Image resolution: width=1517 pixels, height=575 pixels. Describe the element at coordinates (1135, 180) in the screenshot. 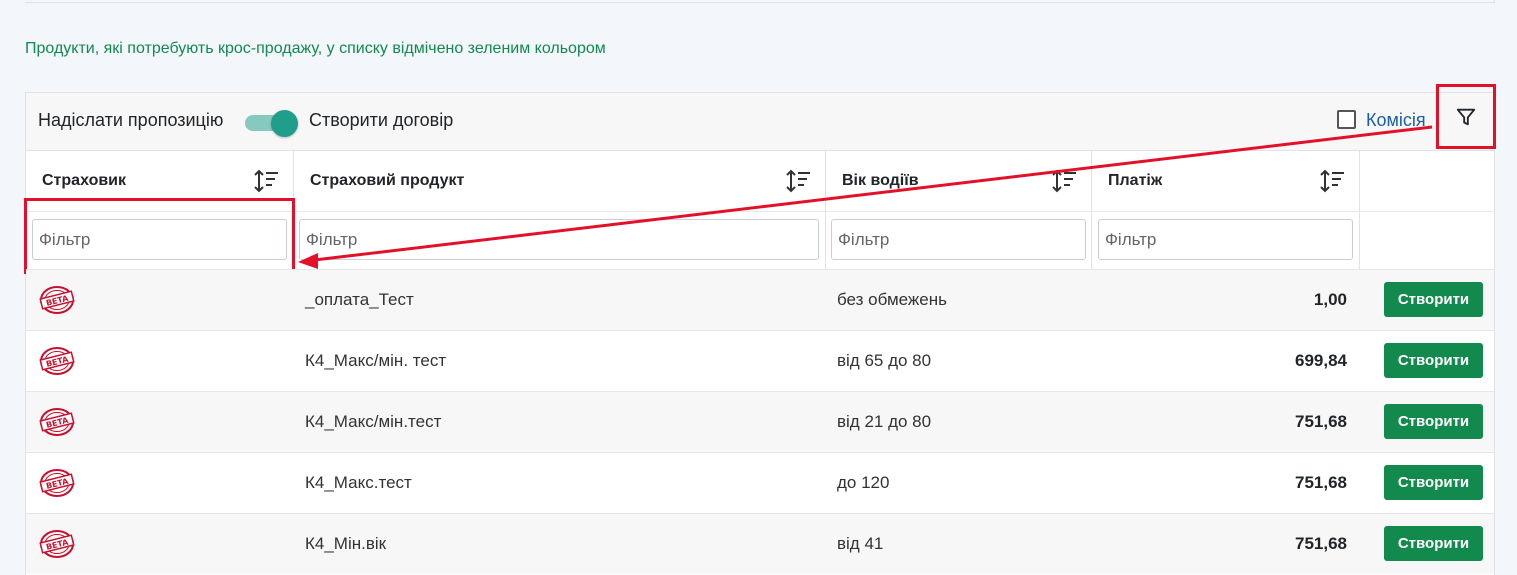

I see `column-payment-label: Платіж` at that location.